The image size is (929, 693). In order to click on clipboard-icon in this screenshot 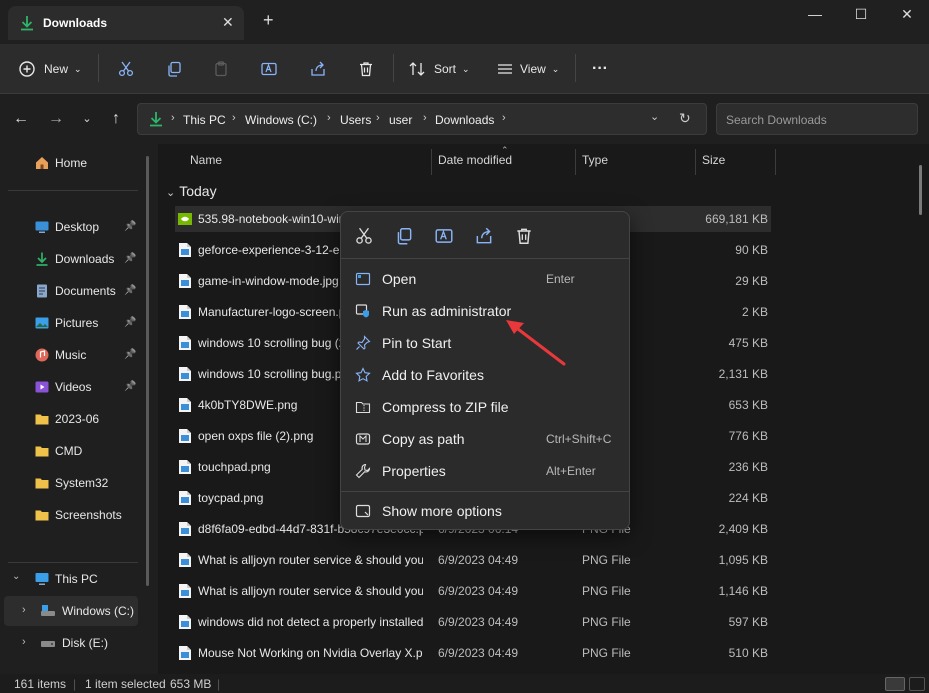, I will do `click(221, 69)`.